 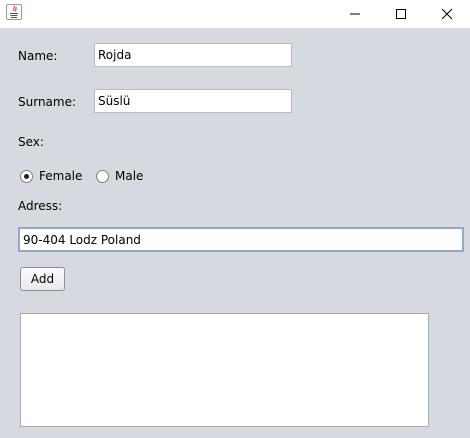 What do you see at coordinates (40, 206) in the screenshot?
I see `address-label: Adress:` at bounding box center [40, 206].